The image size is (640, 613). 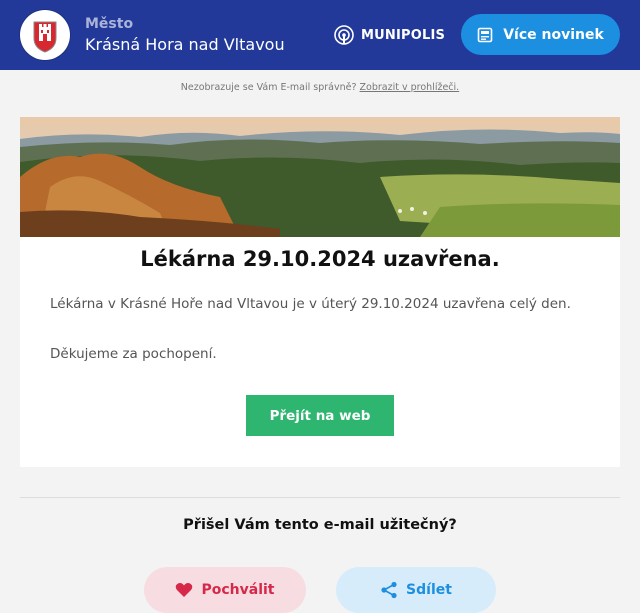 I want to click on town-name: Krásná Hora nad Vltavou, so click(x=185, y=44).